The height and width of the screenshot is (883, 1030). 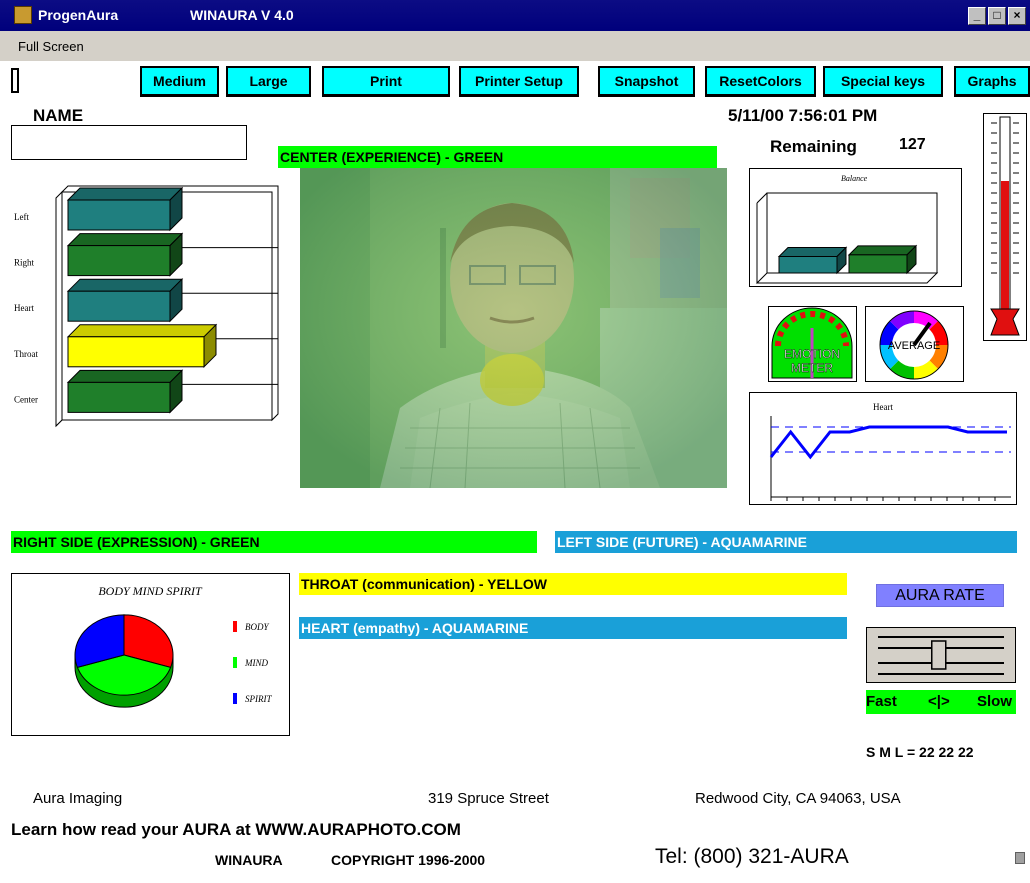 What do you see at coordinates (150, 591) in the screenshot?
I see `pie-title: BODY MIND SPIRIT` at bounding box center [150, 591].